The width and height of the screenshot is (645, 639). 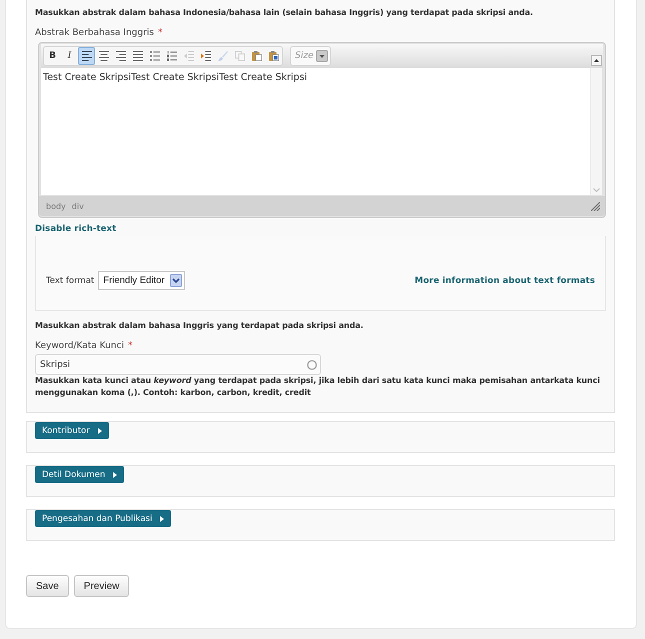 I want to click on form-button: Preview, so click(x=102, y=586).